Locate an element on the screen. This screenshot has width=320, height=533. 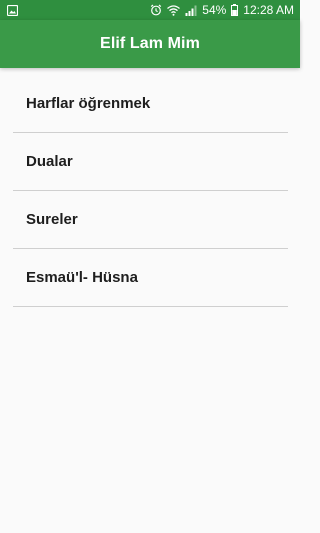
menu-item-label: Sureler is located at coordinates (52, 219).